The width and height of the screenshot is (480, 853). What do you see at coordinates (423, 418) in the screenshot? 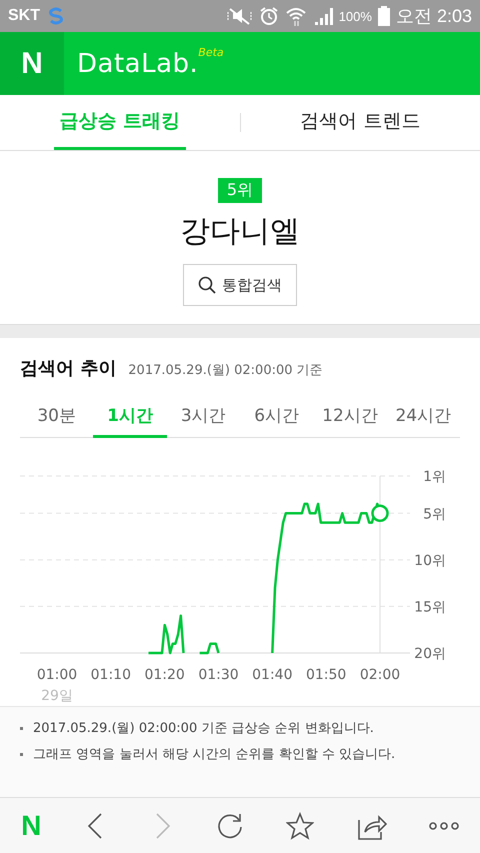
I see `period-tab: 24시간` at bounding box center [423, 418].